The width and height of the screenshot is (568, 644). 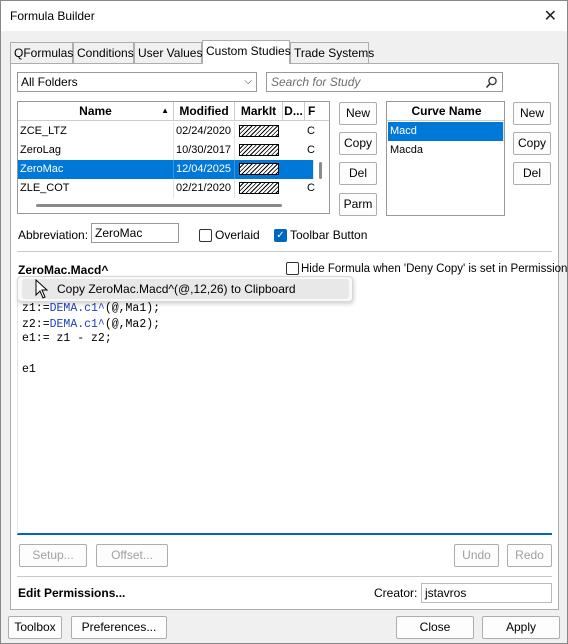 I want to click on toolbox-button: Toolbox, so click(x=35, y=627).